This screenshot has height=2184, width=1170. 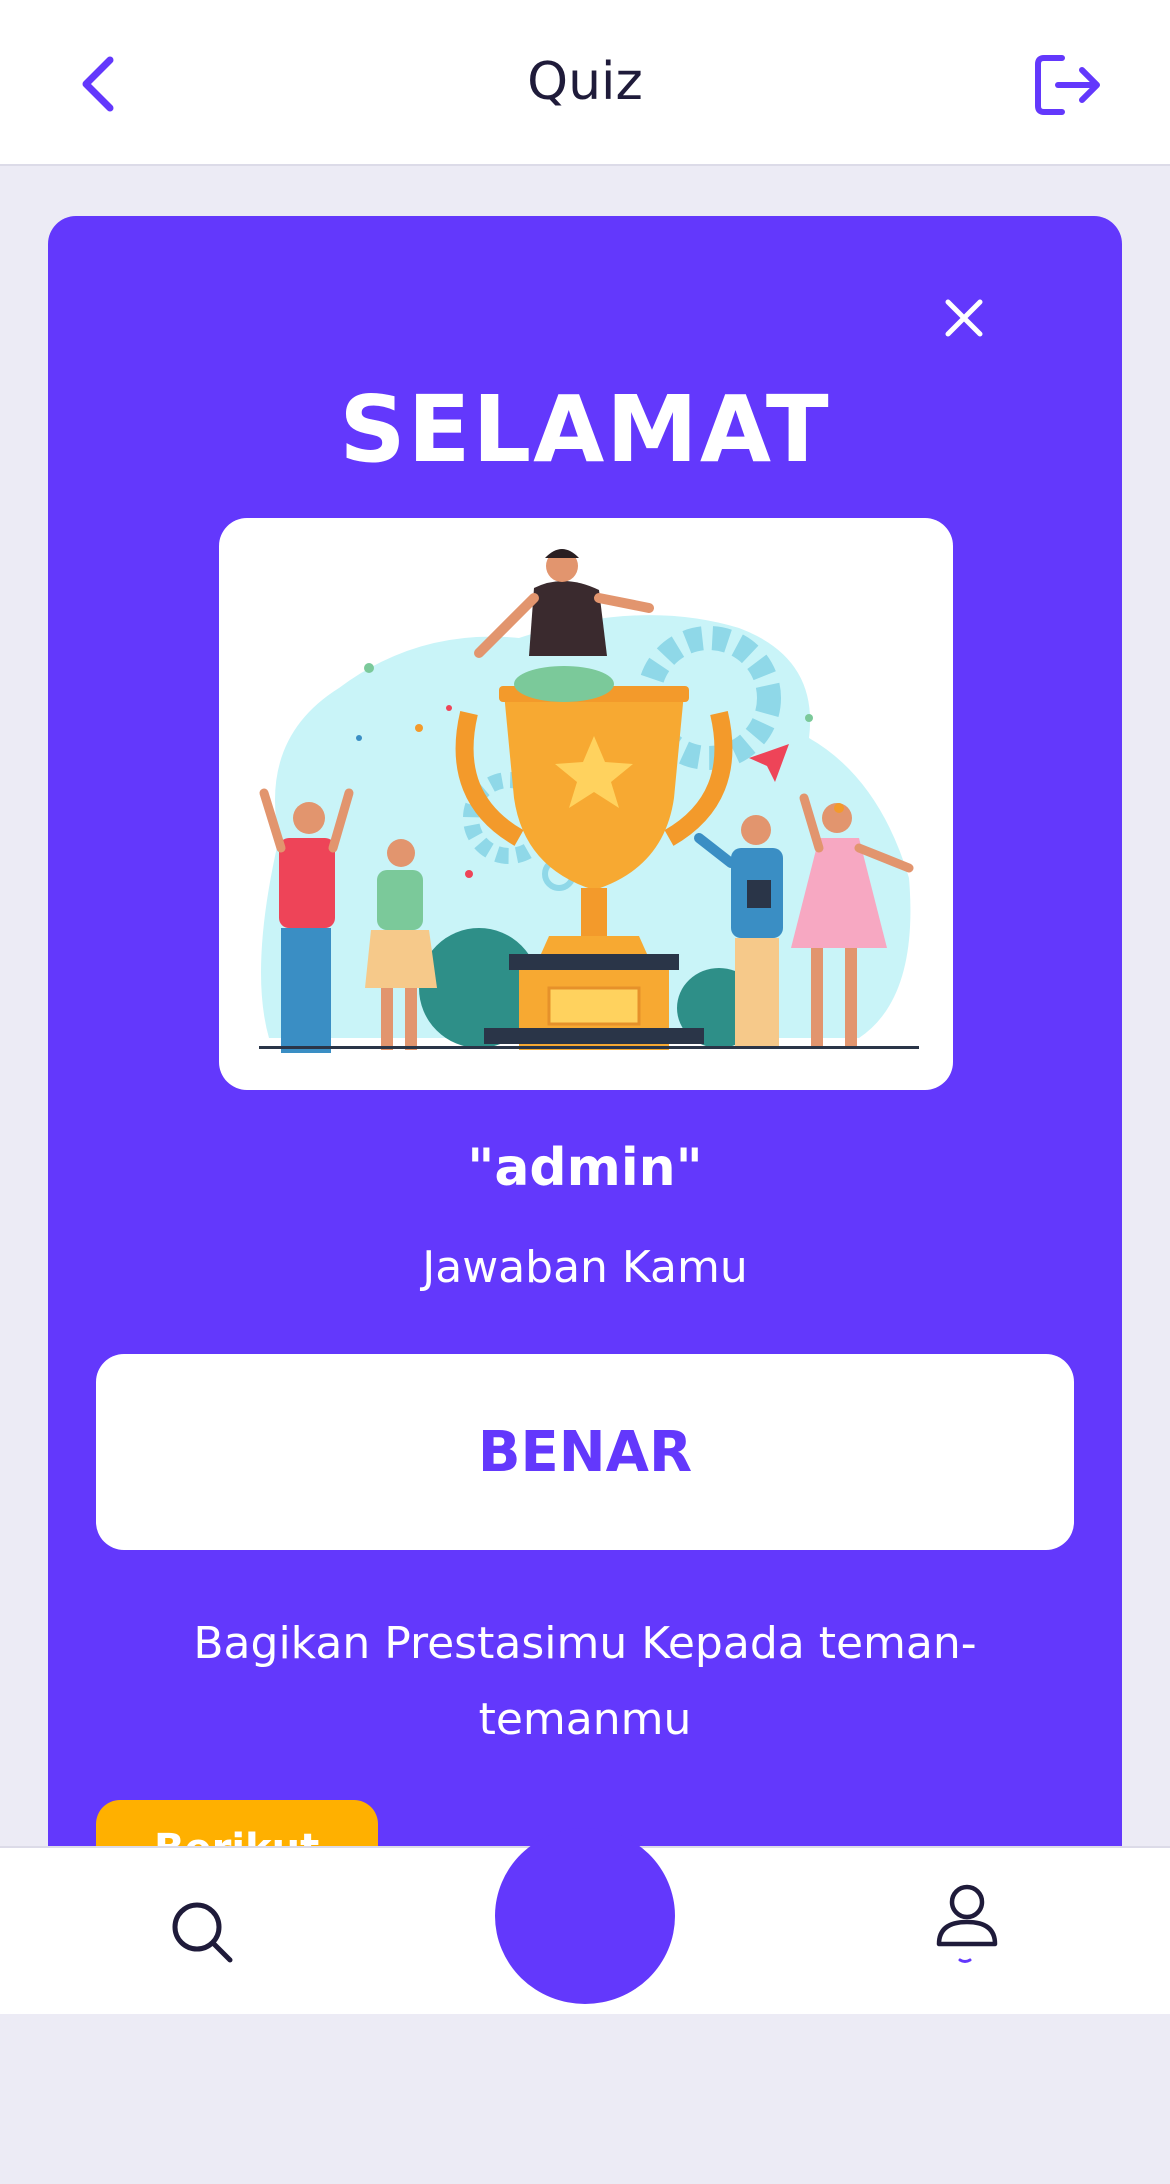 What do you see at coordinates (585, 429) in the screenshot?
I see `congrats-heading: SELAMAT` at bounding box center [585, 429].